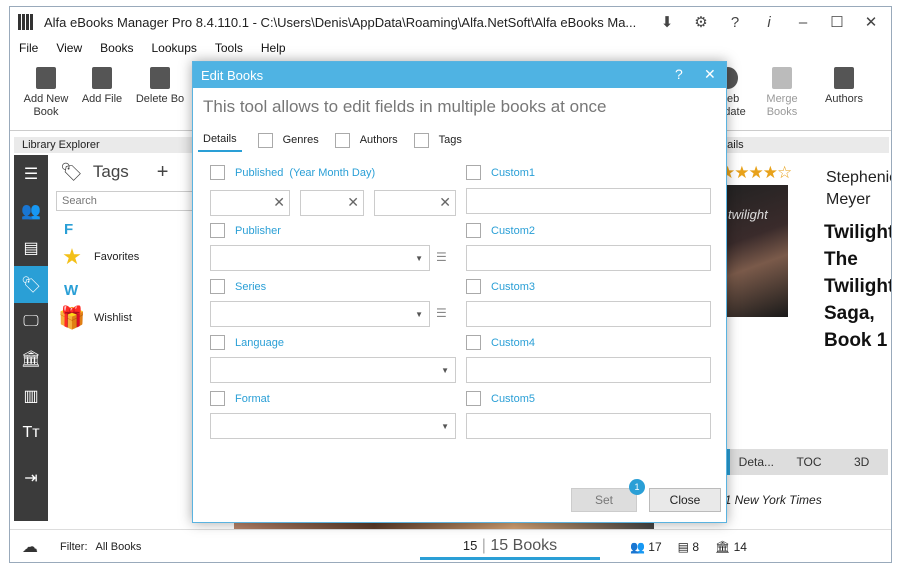 This screenshot has height=567, width=900. Describe the element at coordinates (163, 172) in the screenshot. I see `add-tag-icon: +` at that location.